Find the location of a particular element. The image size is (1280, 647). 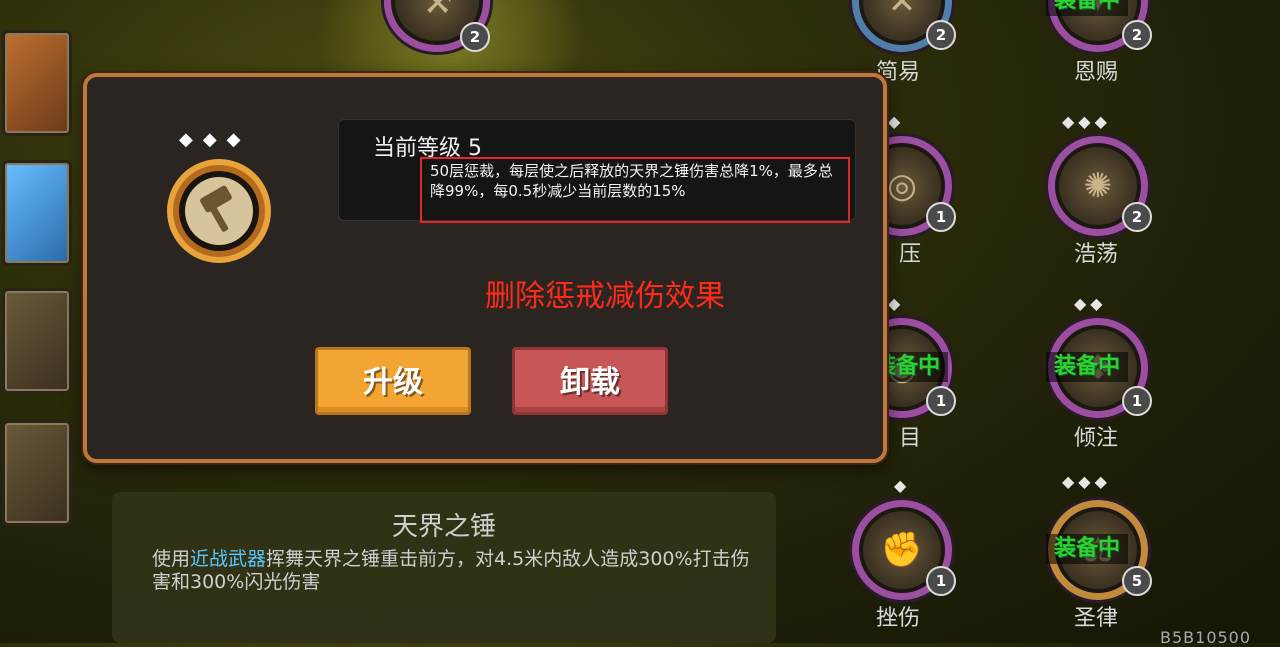

rank-dots: ◆◆ is located at coordinates (1090, 303).